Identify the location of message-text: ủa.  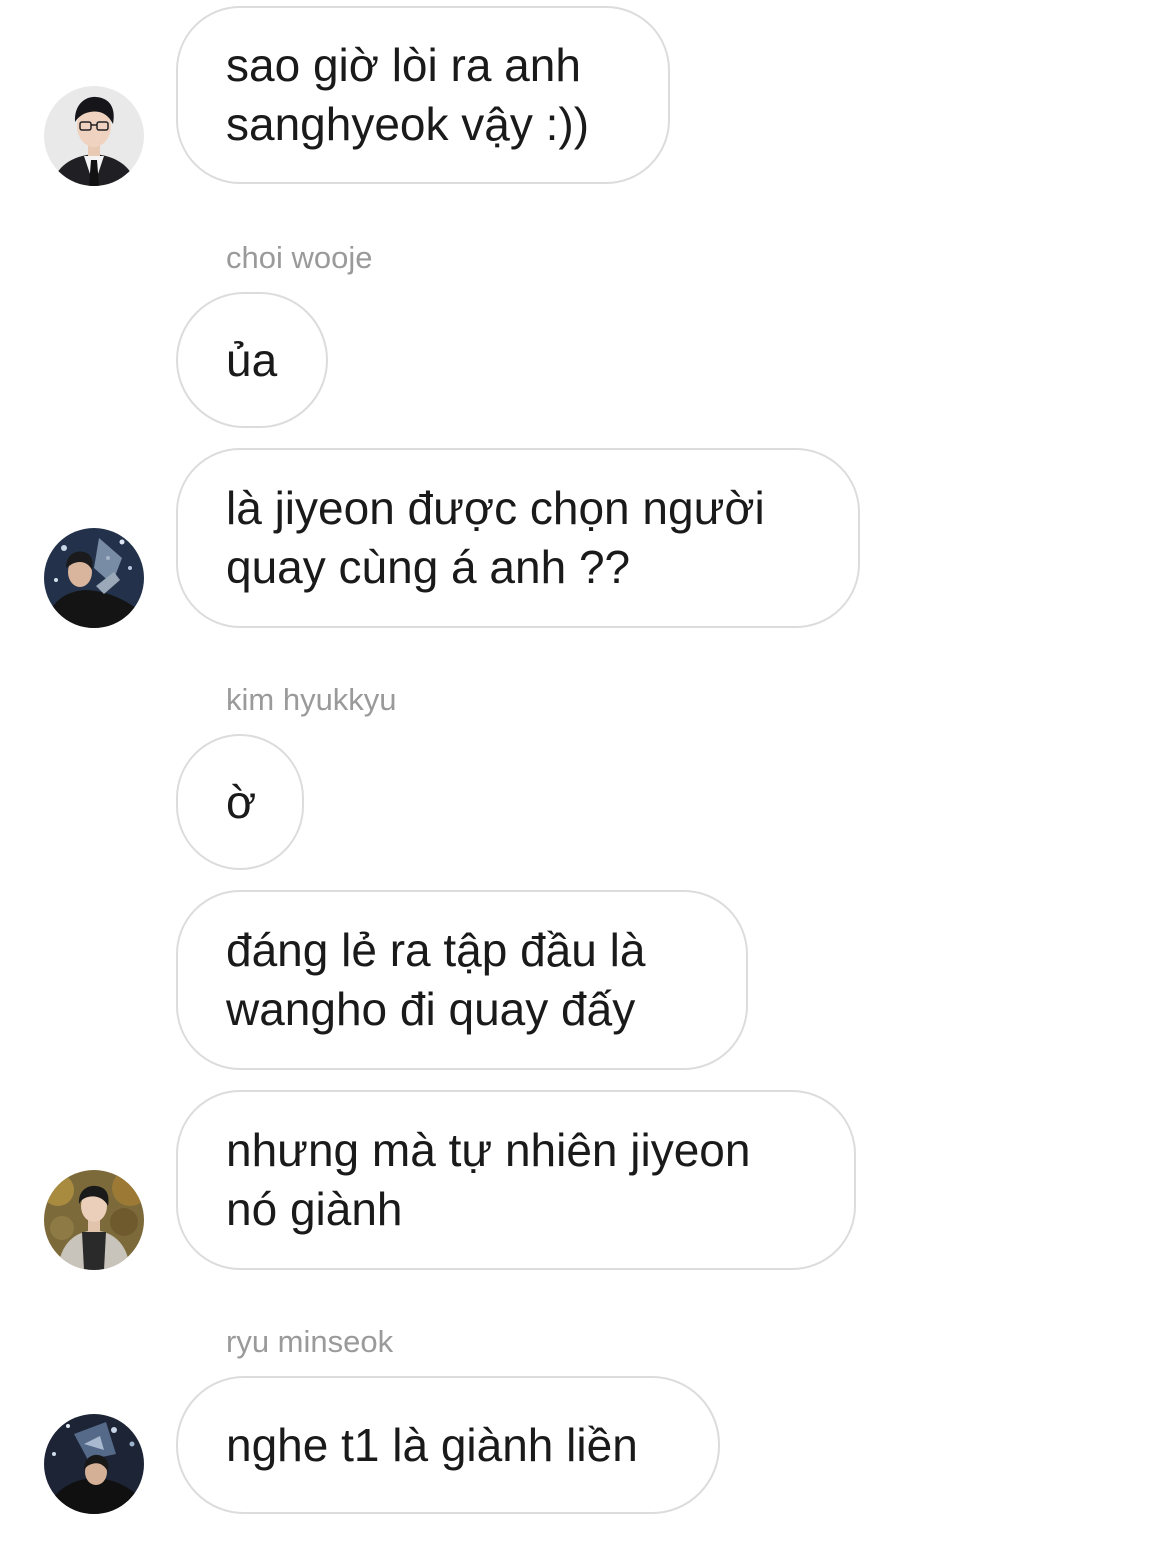
(252, 359).